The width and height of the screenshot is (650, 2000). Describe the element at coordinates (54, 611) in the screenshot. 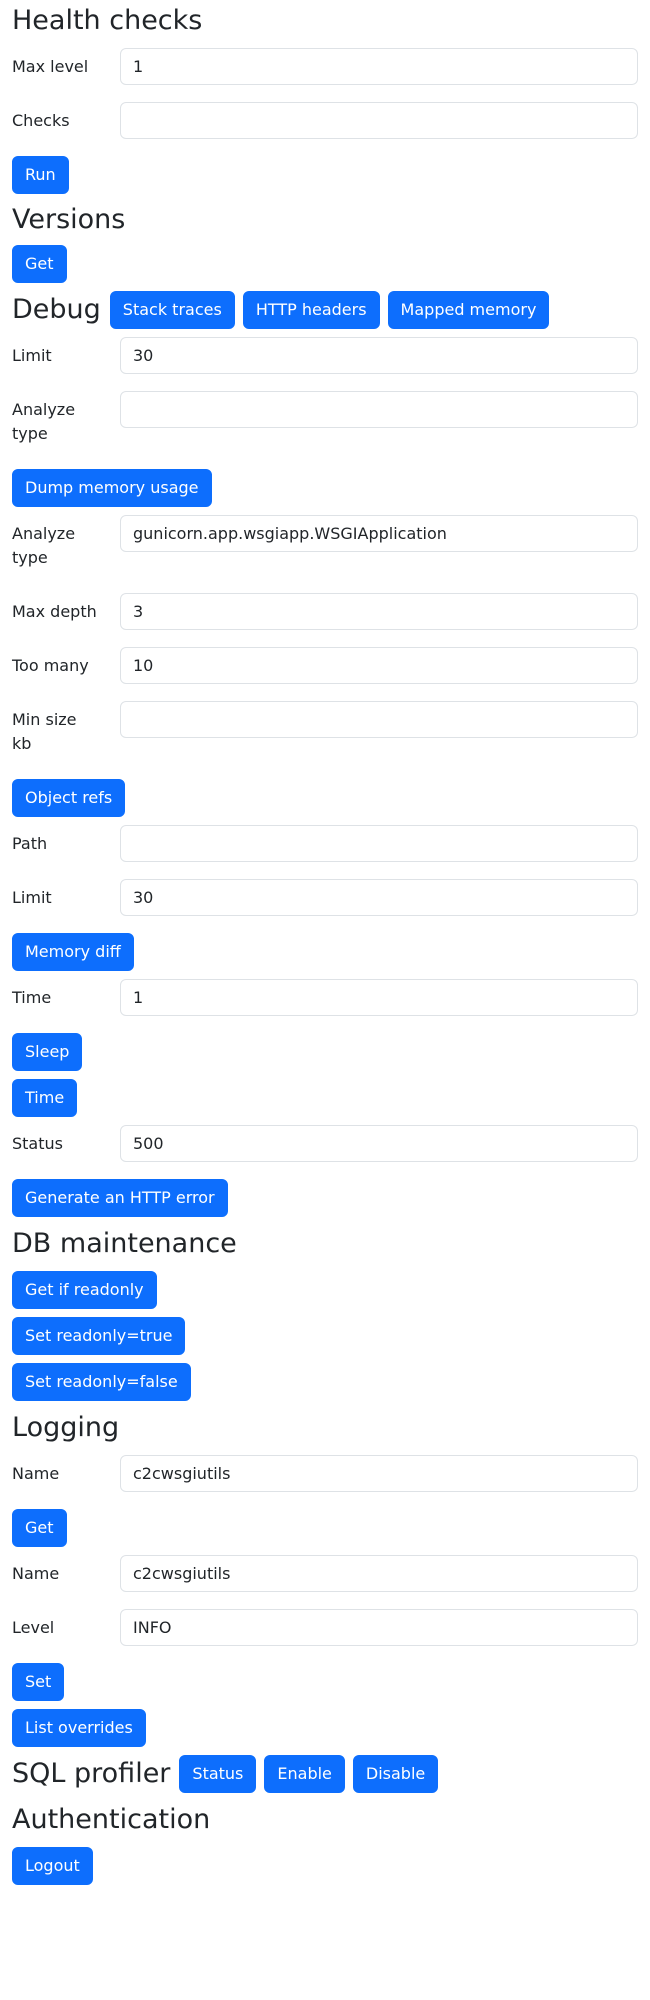

I see `max-depth-label: Max depth` at that location.